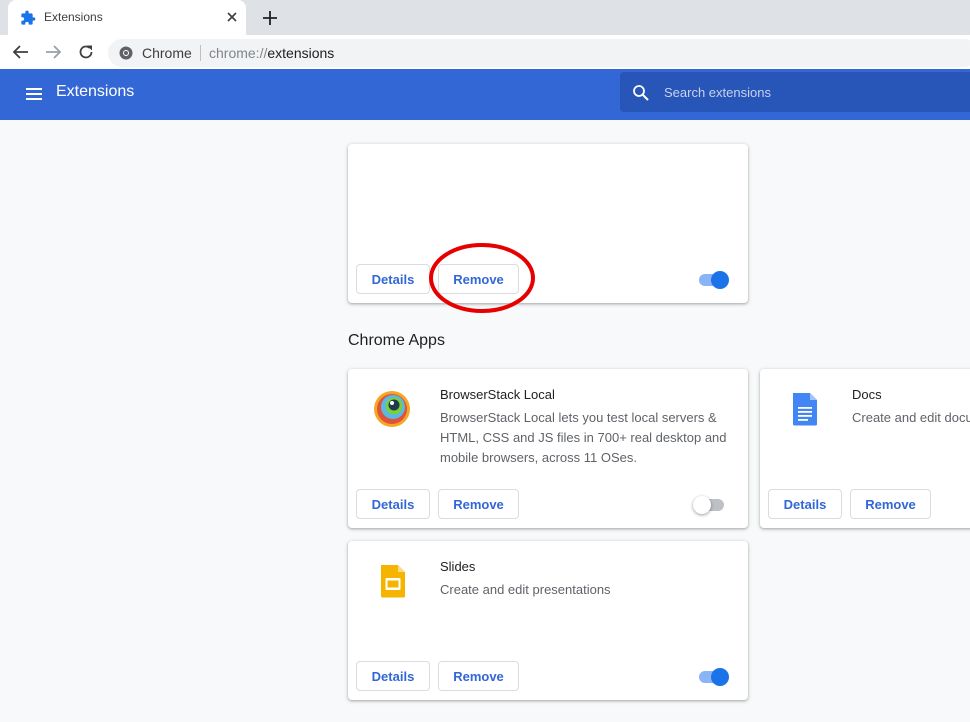 Image resolution: width=970 pixels, height=722 pixels. Describe the element at coordinates (34, 94) in the screenshot. I see `hamburger-menu-icon` at that location.